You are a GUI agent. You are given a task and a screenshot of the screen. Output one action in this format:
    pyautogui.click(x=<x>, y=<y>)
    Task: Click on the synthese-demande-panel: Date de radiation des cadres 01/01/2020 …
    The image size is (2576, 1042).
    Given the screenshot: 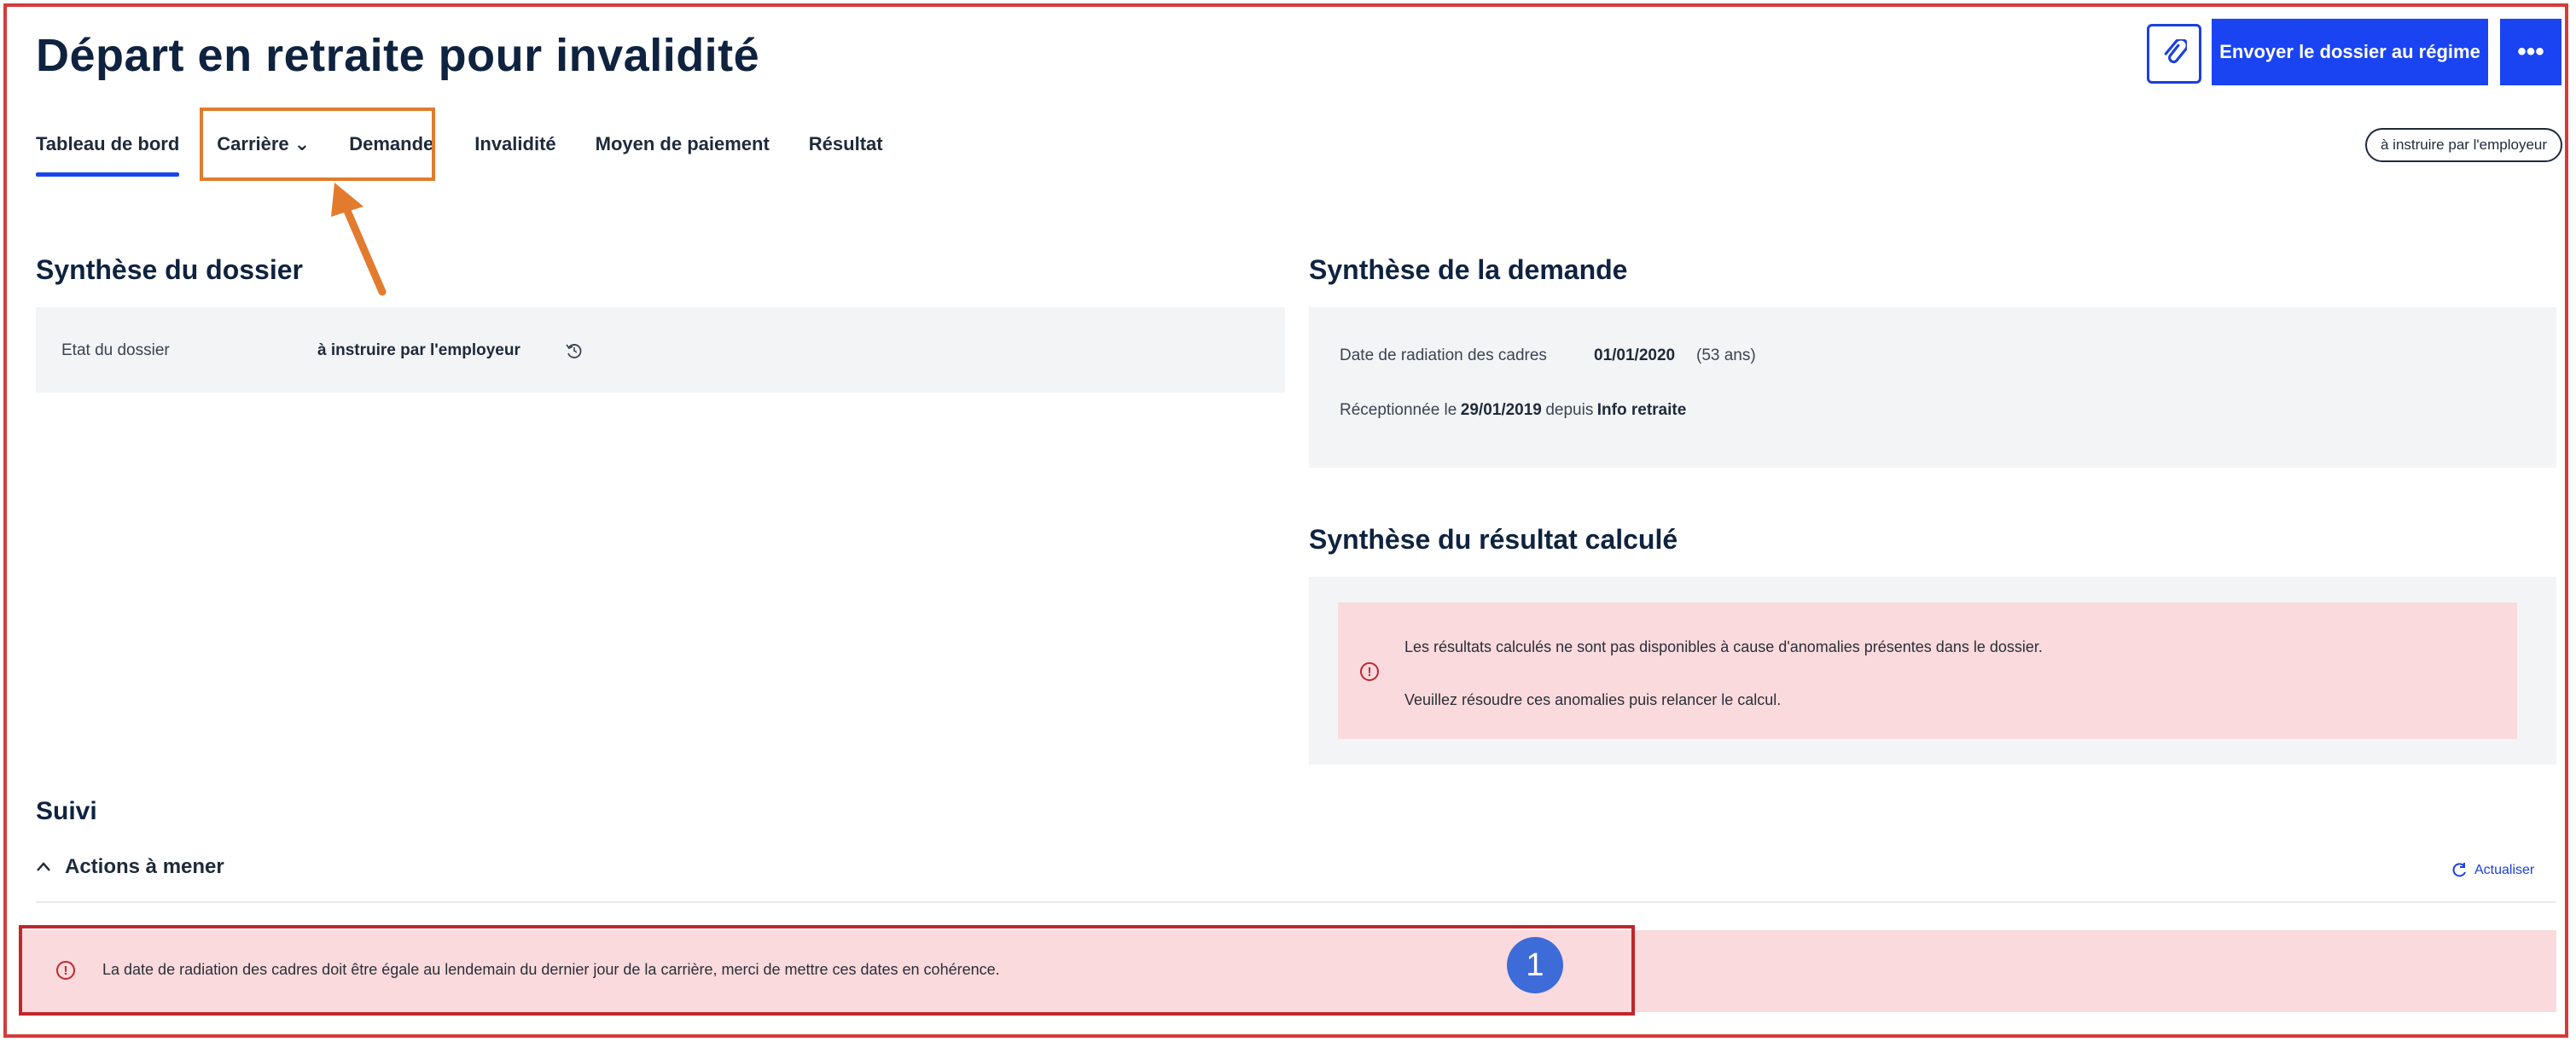 What is the action you would take?
    pyautogui.click(x=1932, y=387)
    